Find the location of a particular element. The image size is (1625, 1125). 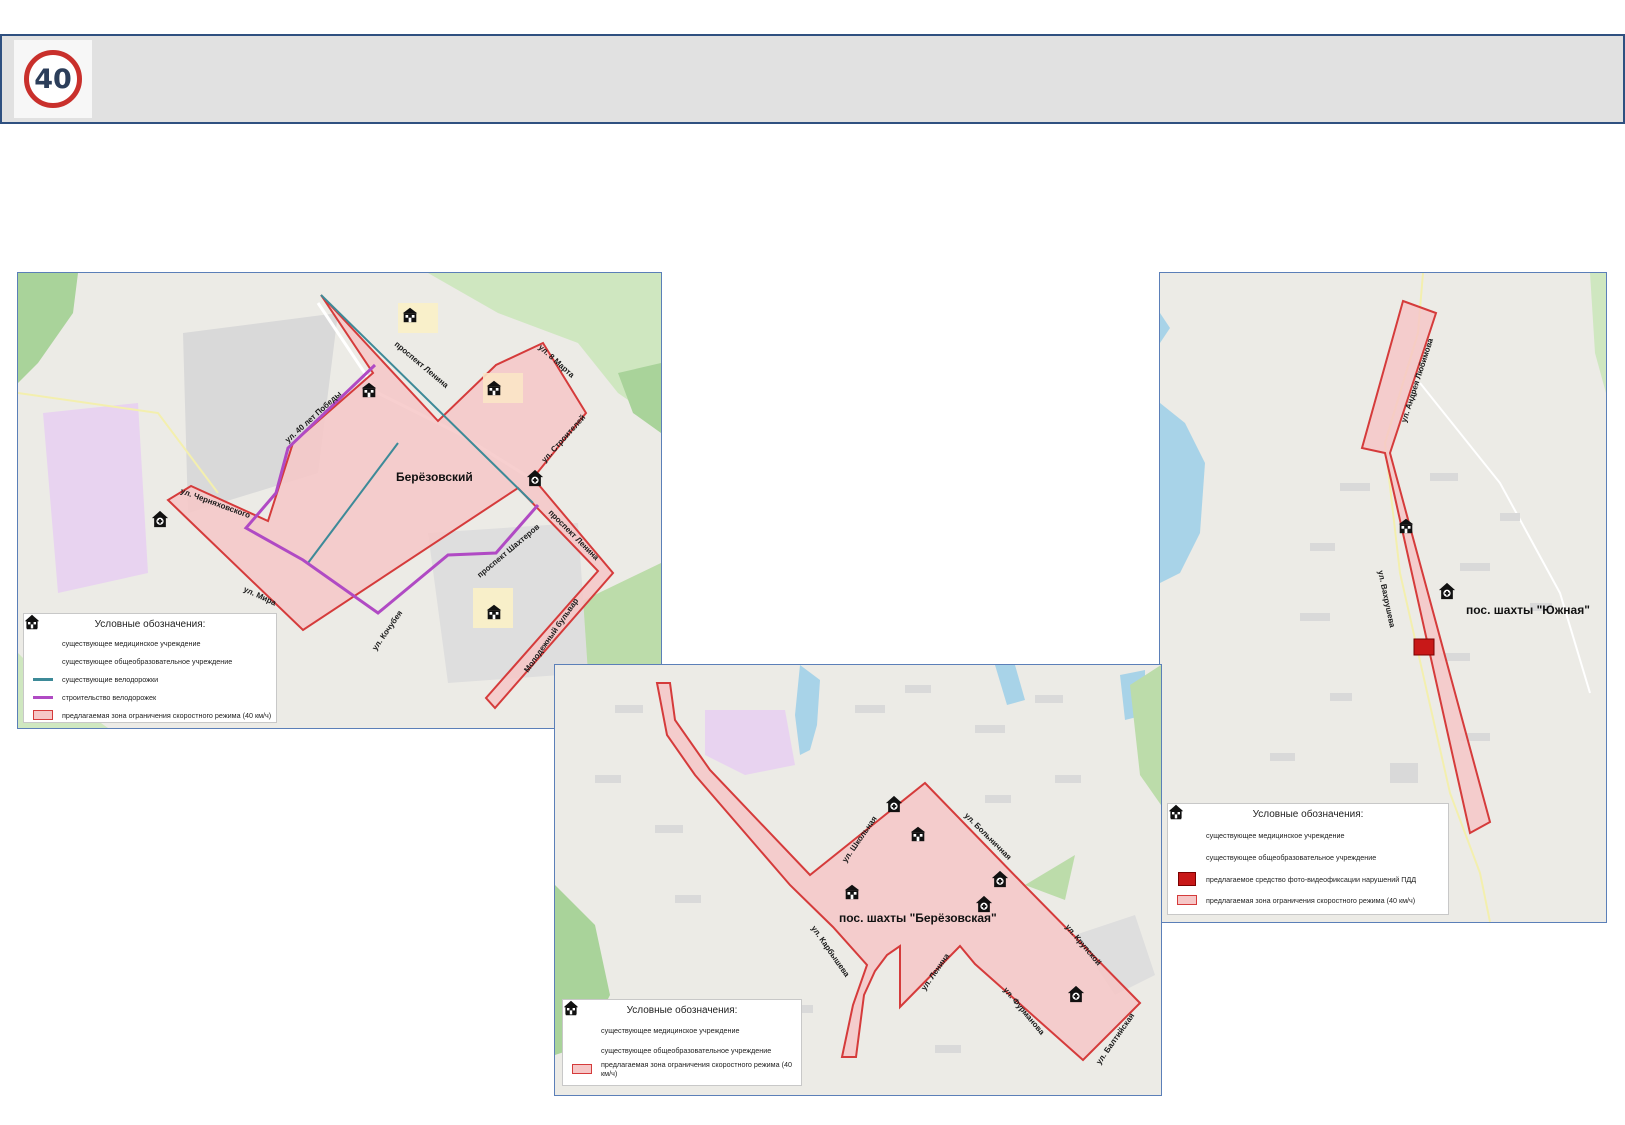

speed-limit-badge: 40 is located at coordinates (53, 79).